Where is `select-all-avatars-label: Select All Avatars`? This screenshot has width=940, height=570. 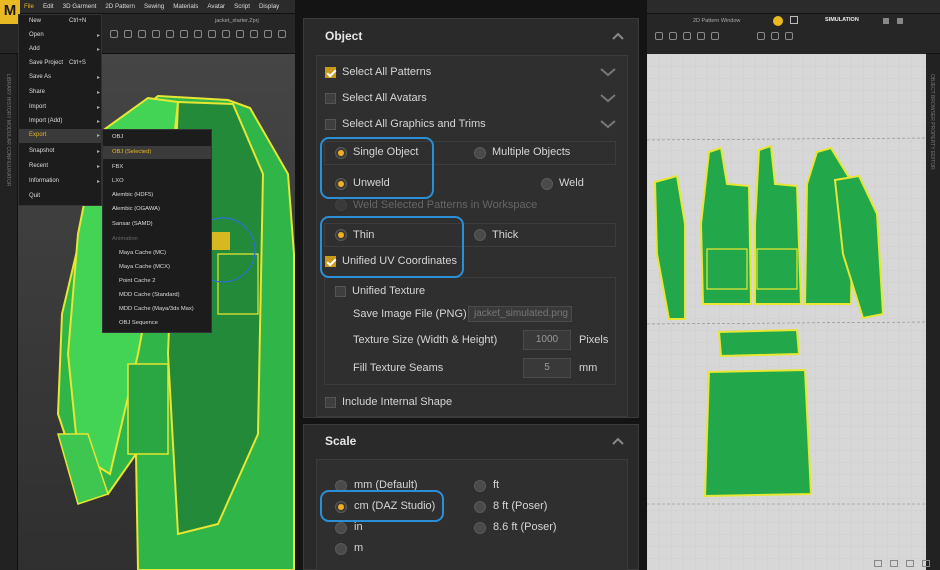 select-all-avatars-label: Select All Avatars is located at coordinates (384, 98).